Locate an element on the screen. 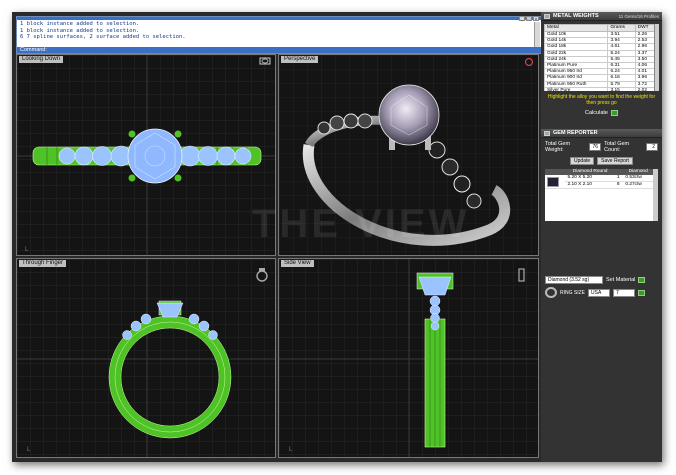 The image size is (676, 475). command-scrollbar is located at coordinates (537, 34).